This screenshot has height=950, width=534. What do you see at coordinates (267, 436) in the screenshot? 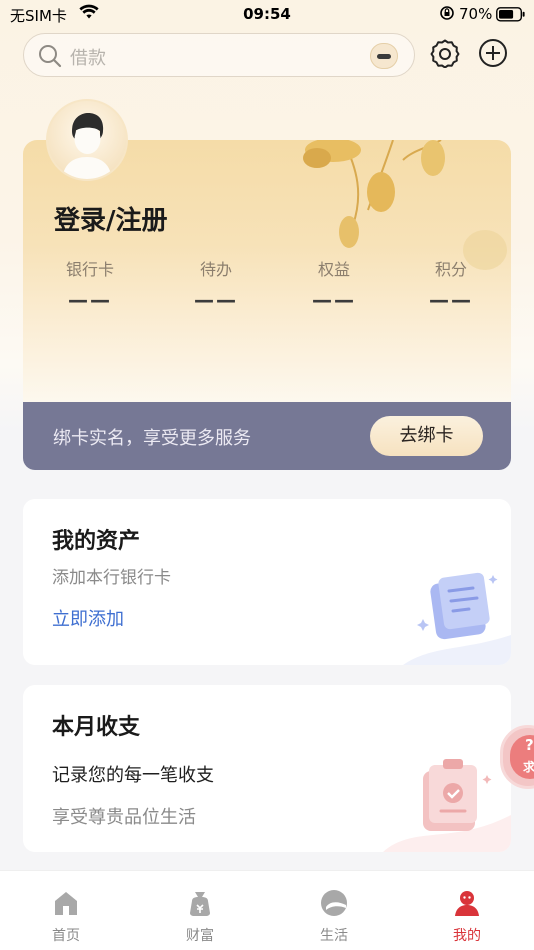
I see `bind-card-banner: 绑卡实名，享受更多服务 去绑卡` at bounding box center [267, 436].